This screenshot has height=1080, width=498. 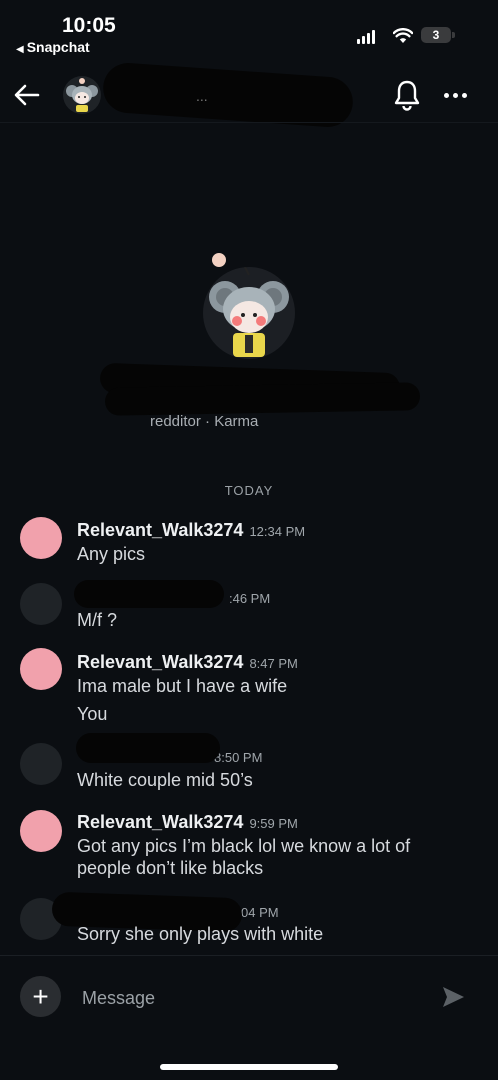 I want to click on message-header: Relevant_Walk3274 8:47 PM, so click(x=187, y=662).